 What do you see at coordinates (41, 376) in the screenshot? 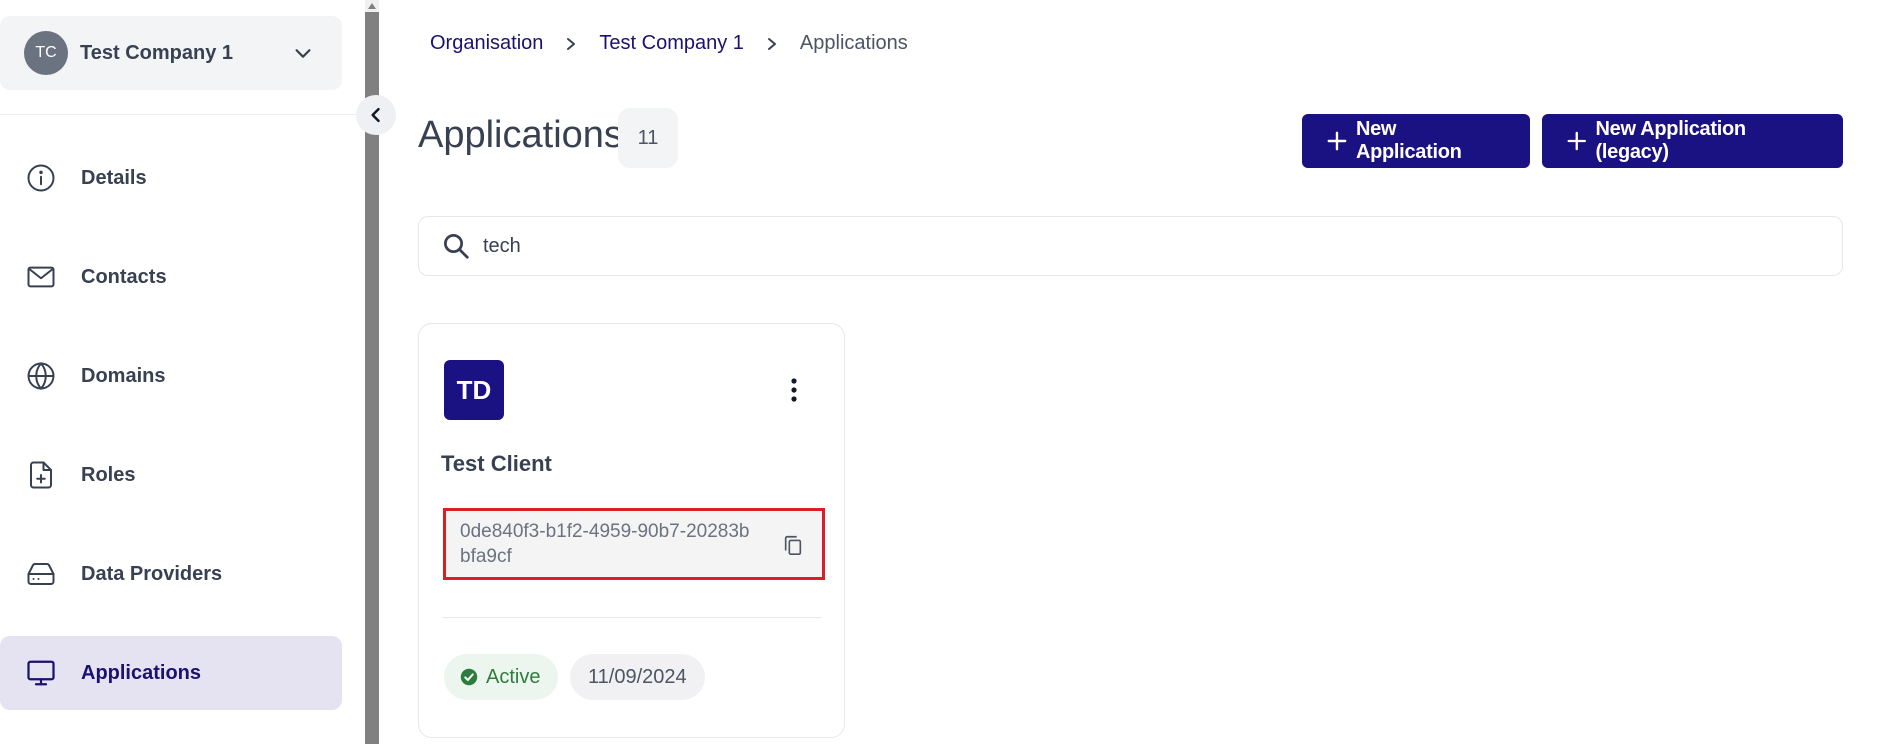
I see `globe-icon` at bounding box center [41, 376].